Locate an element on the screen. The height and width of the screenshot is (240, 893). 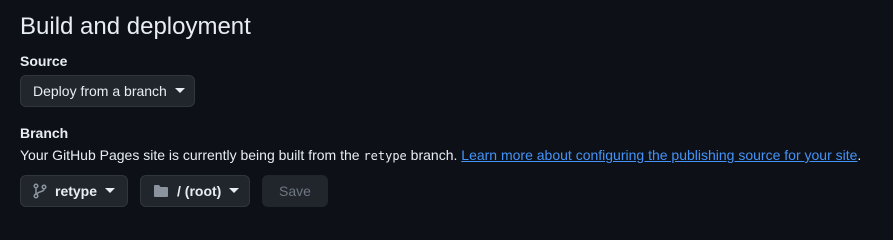
save-button-label: Save is located at coordinates (295, 191).